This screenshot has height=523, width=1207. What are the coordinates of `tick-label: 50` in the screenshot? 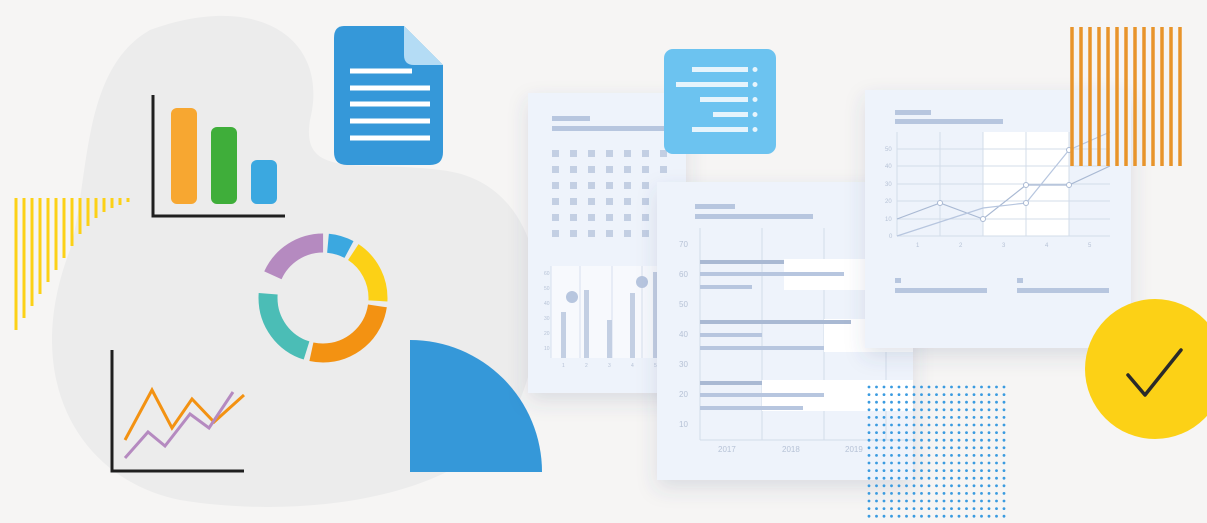 It's located at (888, 150).